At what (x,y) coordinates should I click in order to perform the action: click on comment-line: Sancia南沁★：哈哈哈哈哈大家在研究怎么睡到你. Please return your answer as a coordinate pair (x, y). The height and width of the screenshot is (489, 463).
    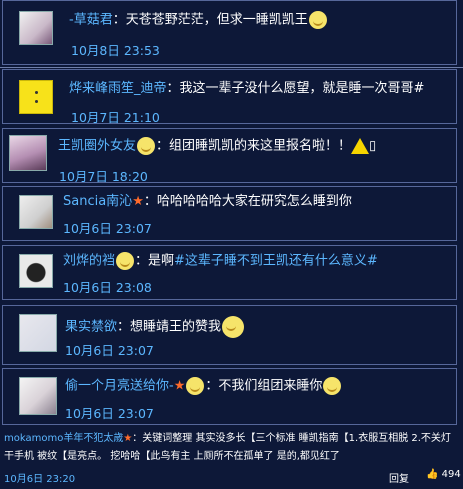
    Looking at the image, I should click on (207, 202).